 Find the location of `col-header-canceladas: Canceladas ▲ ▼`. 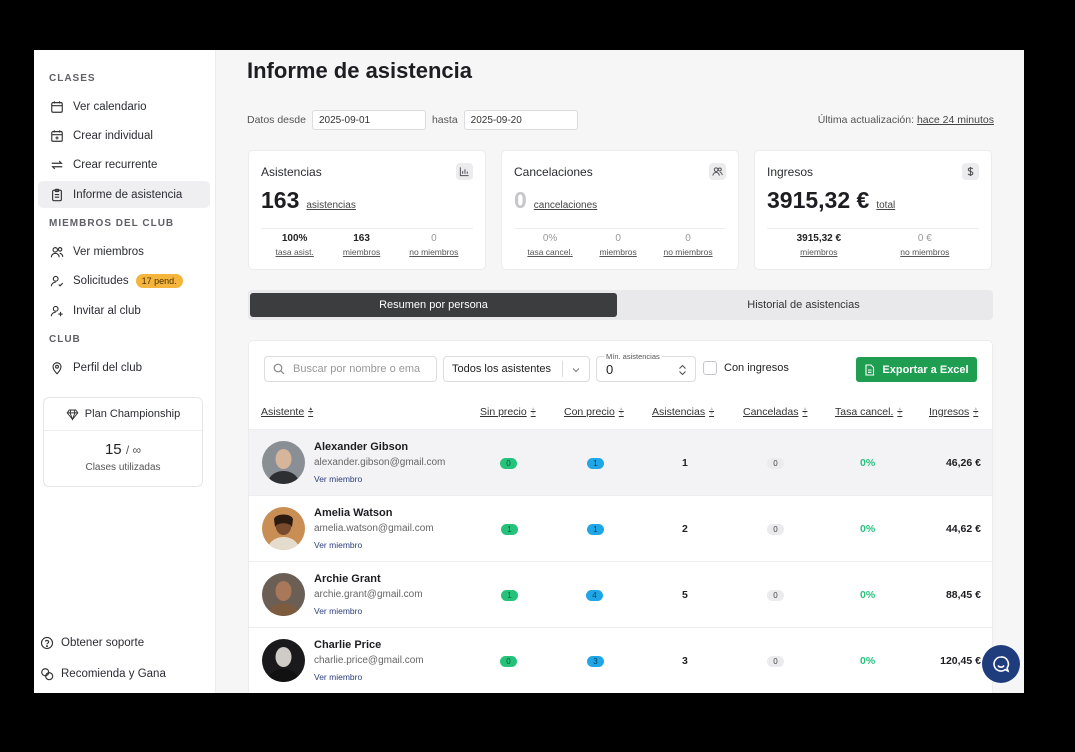

col-header-canceladas: Canceladas ▲ ▼ is located at coordinates (775, 412).